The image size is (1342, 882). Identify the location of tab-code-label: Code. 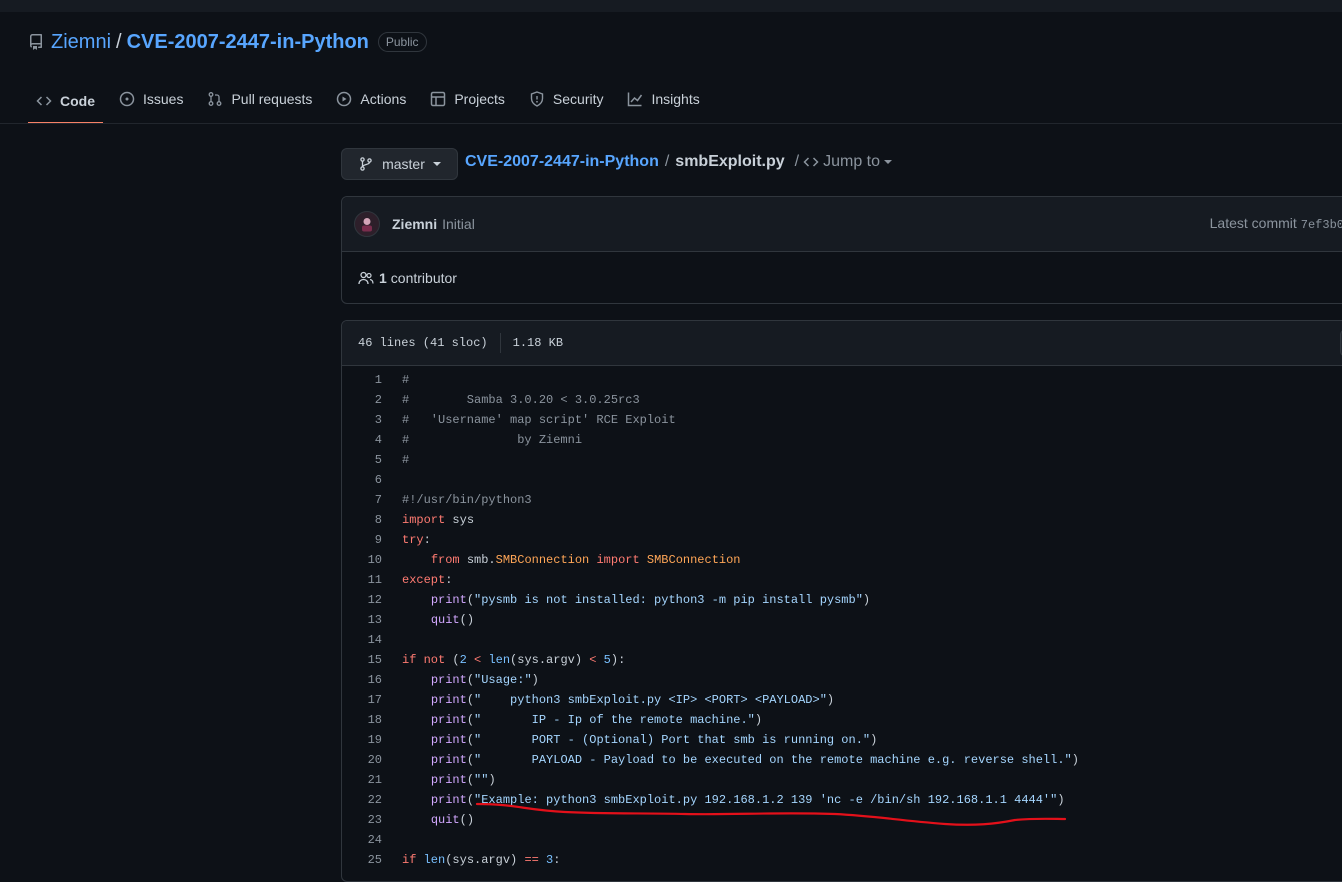
(77, 101).